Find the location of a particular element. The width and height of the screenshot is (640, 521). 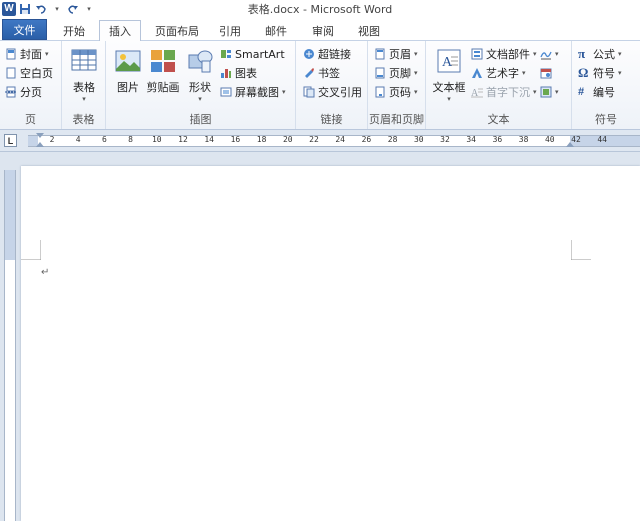

table-icon is located at coordinates (84, 60).